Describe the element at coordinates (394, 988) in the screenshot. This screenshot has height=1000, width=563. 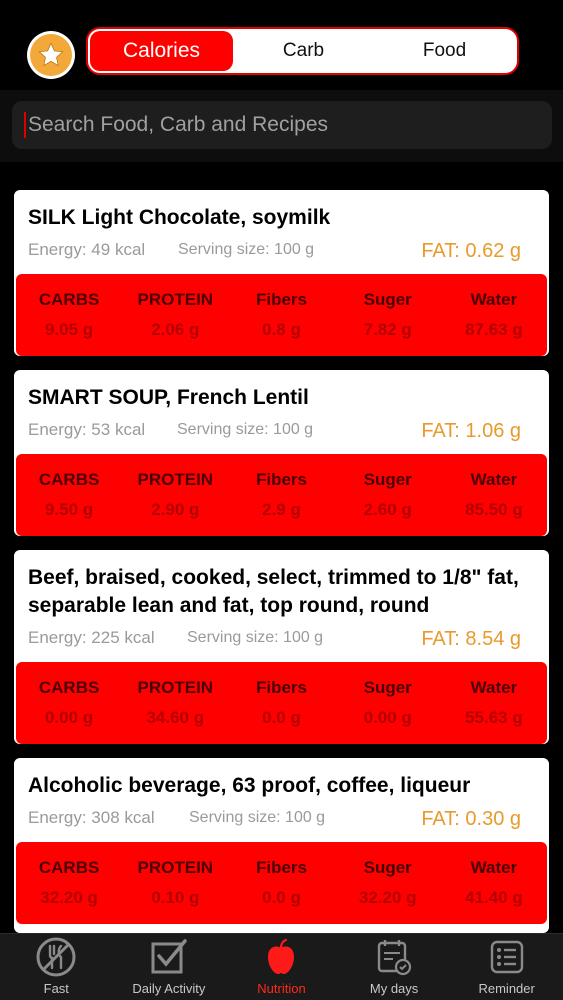
I see `tab-label: My days` at that location.